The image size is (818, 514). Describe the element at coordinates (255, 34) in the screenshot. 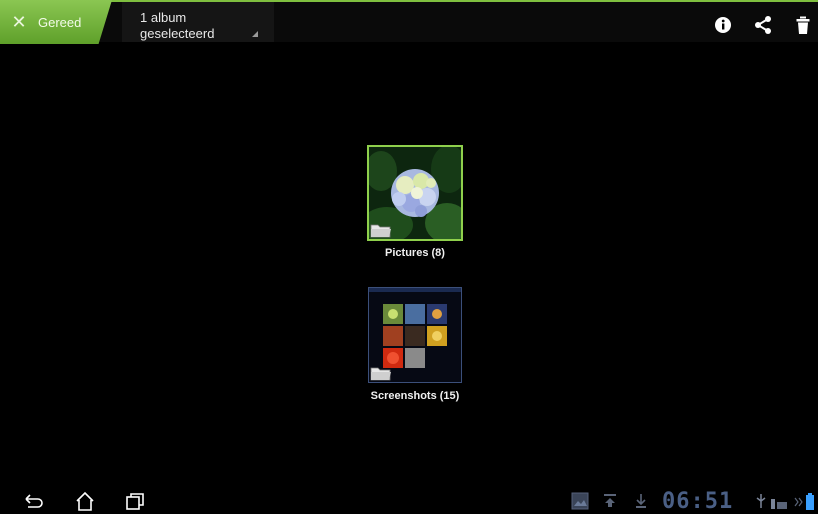

I see `dropdown-indicator-icon` at that location.